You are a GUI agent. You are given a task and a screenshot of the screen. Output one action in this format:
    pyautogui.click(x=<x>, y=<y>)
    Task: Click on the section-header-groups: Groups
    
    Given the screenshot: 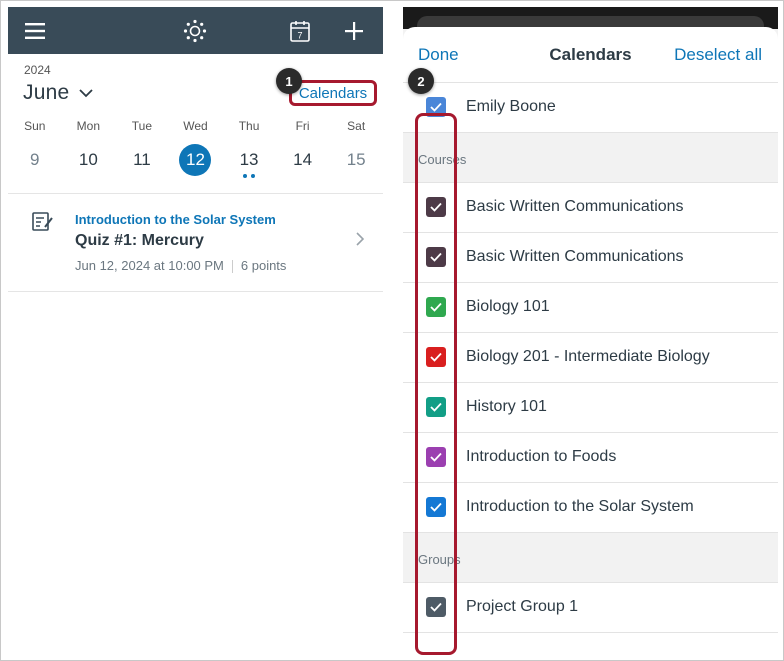 What is the action you would take?
    pyautogui.click(x=590, y=558)
    